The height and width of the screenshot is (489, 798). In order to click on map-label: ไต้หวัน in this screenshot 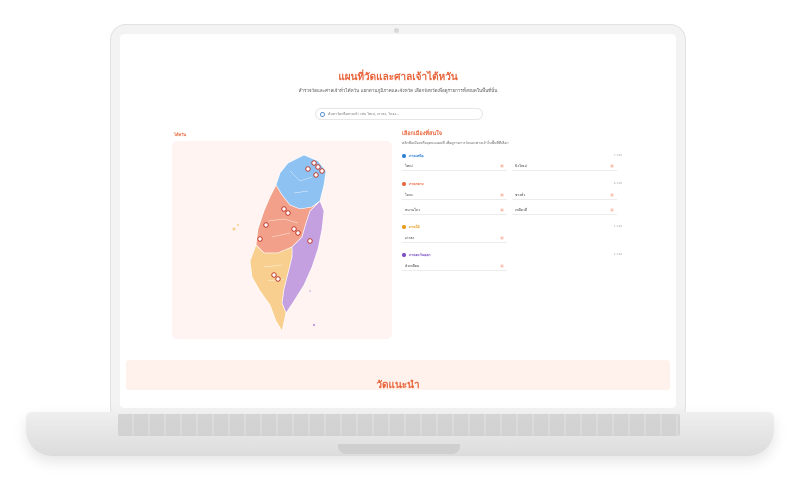, I will do `click(180, 134)`.